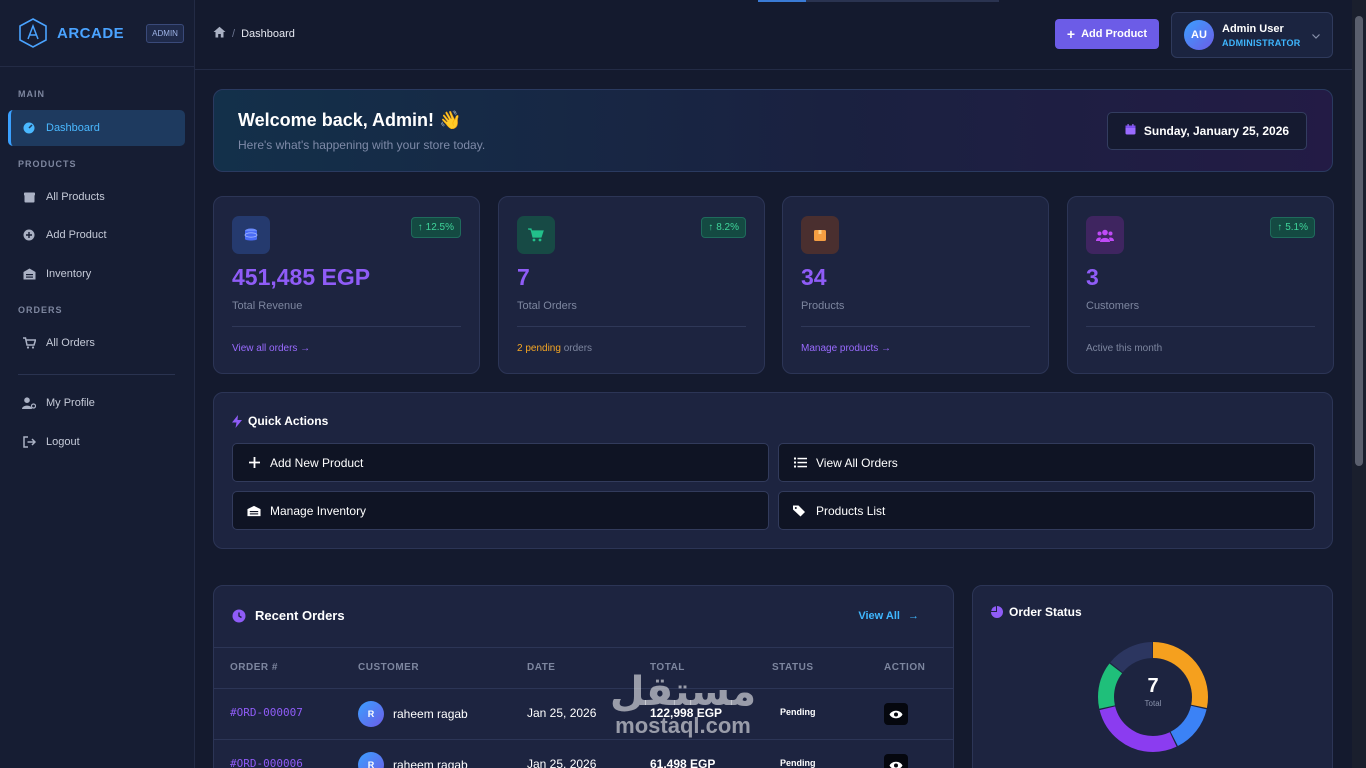 Image resolution: width=1366 pixels, height=768 pixels. I want to click on stat-value: 7, so click(523, 277).